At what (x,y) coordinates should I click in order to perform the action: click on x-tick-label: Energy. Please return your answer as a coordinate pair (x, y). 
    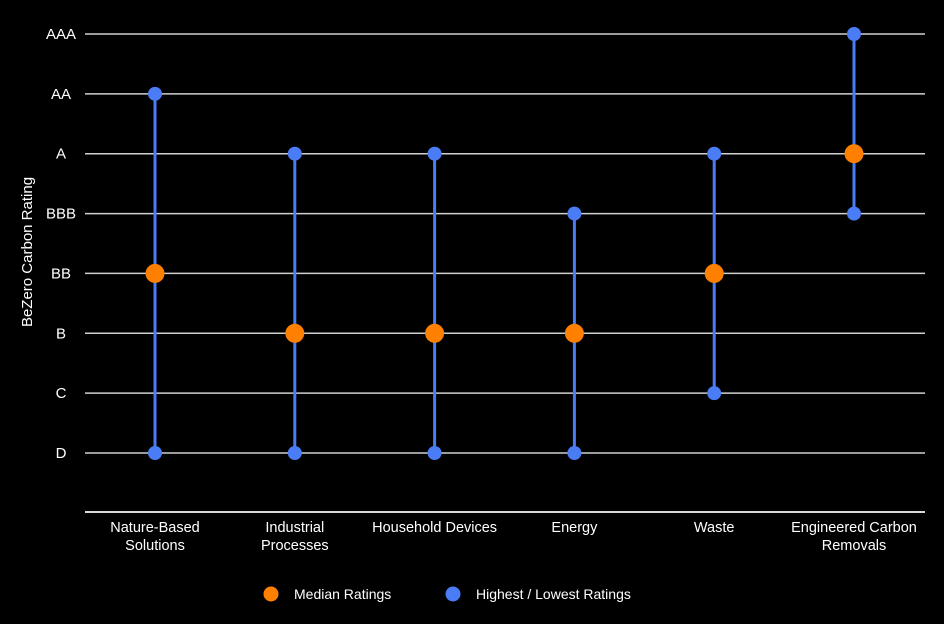
    Looking at the image, I should click on (574, 528).